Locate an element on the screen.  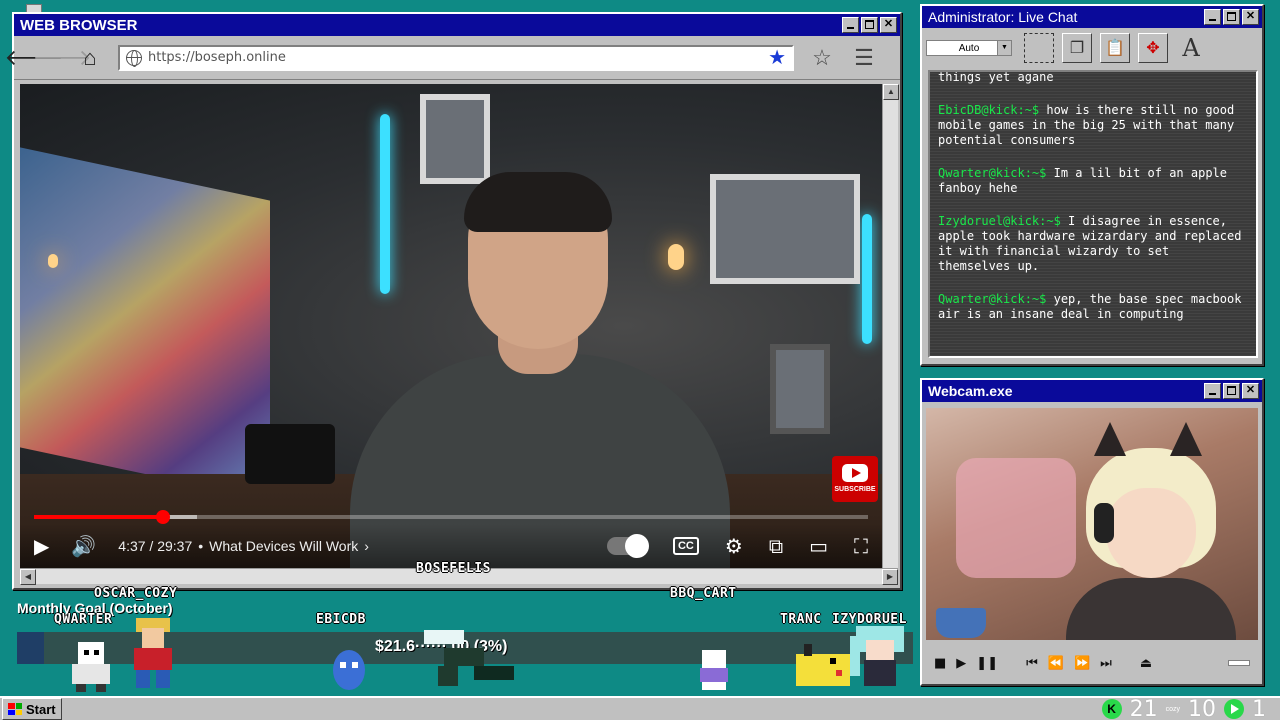
browser-toolbar: 🡐 🡒 ⌂ https://boseph.online ★ ☆ ☰ is located at coordinates (452, 58).